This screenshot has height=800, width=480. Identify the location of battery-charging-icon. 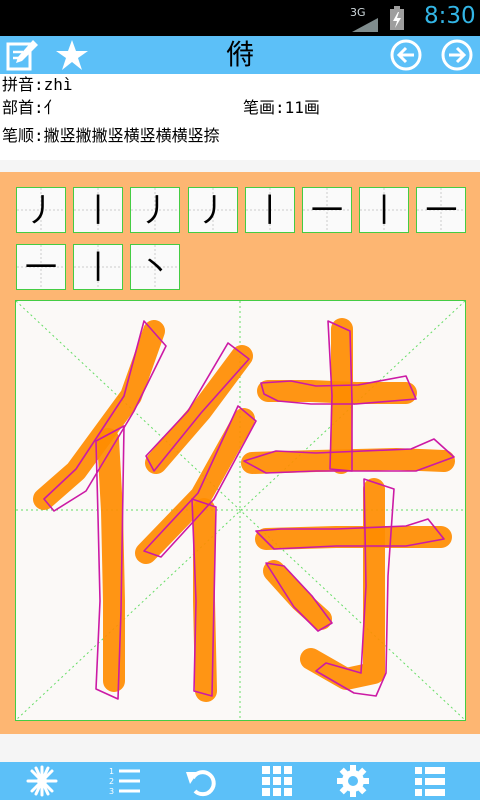
(397, 18).